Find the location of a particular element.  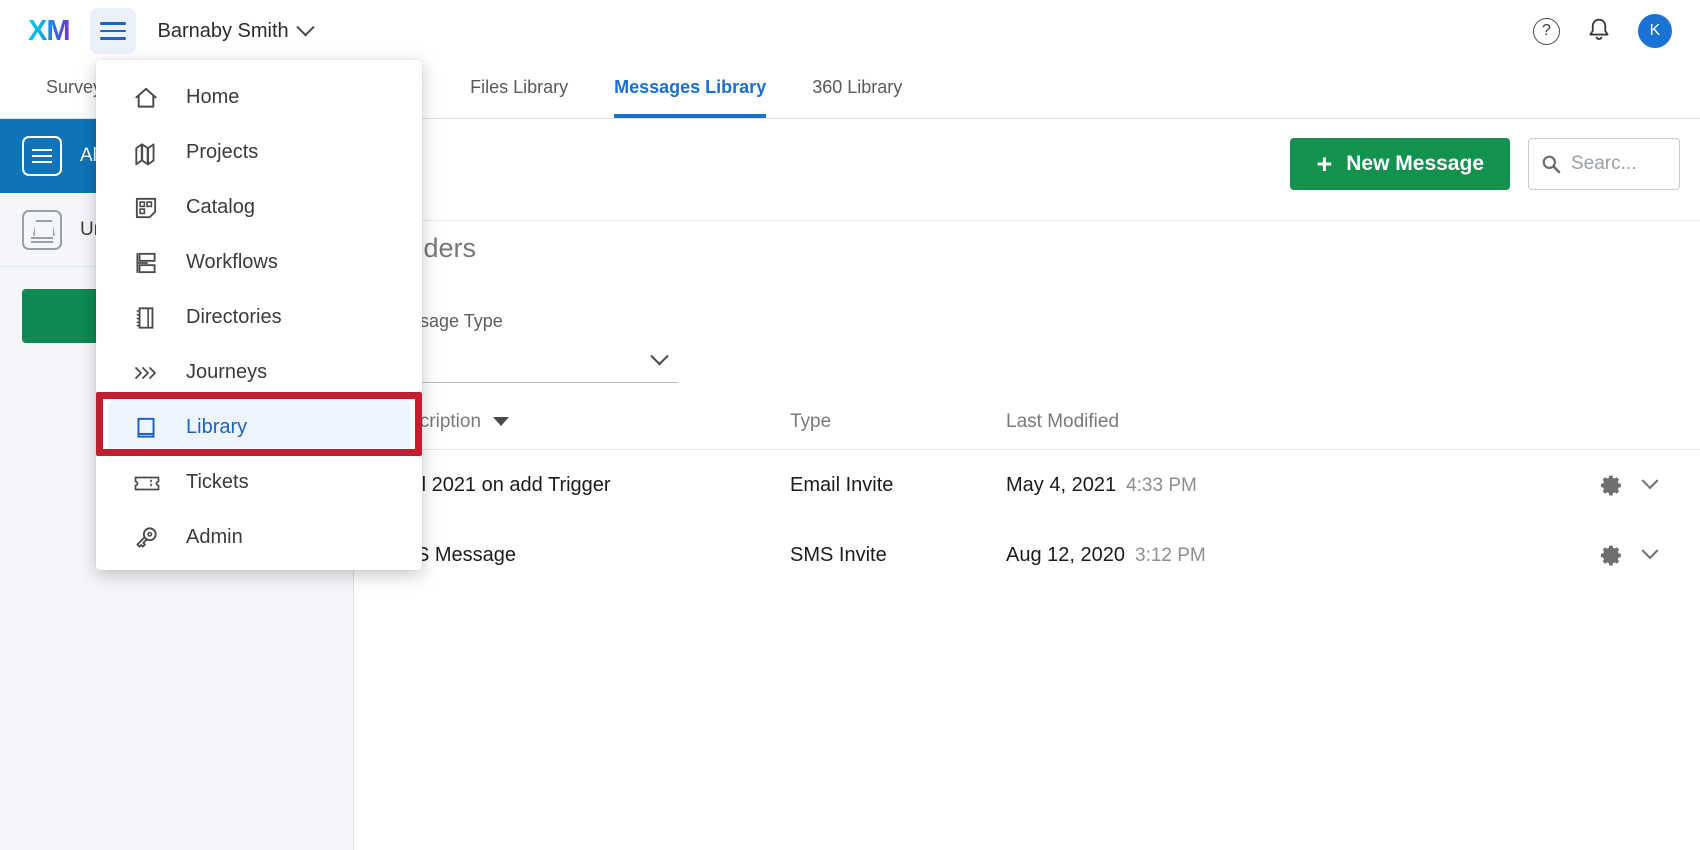

cell-date: Aug 12, 2020 is located at coordinates (1065, 554).